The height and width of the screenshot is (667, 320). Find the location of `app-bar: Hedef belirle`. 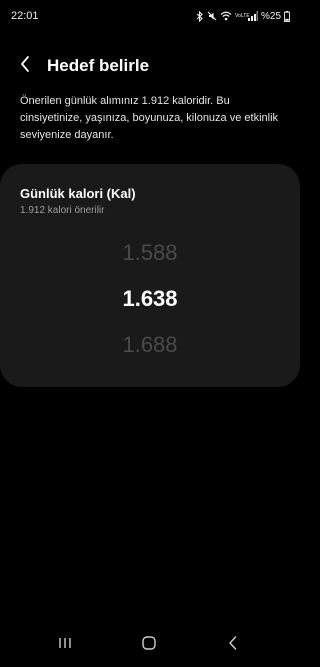

app-bar: Hedef belirle is located at coordinates (150, 65).